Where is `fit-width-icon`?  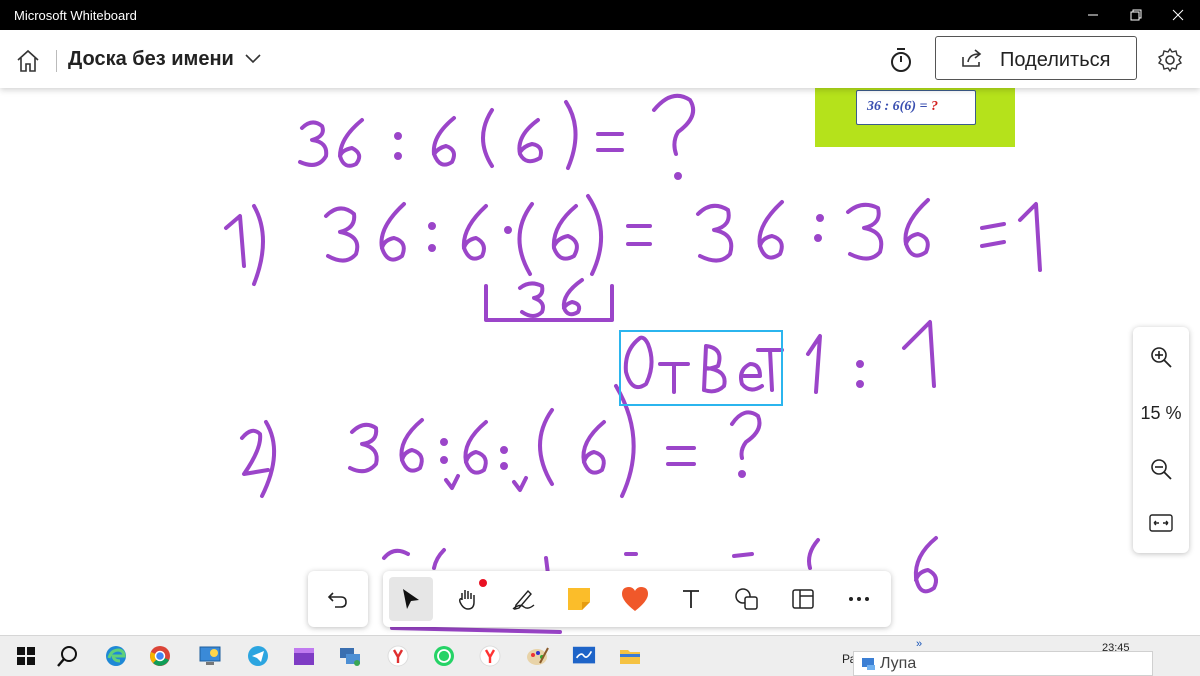 fit-width-icon is located at coordinates (1161, 523).